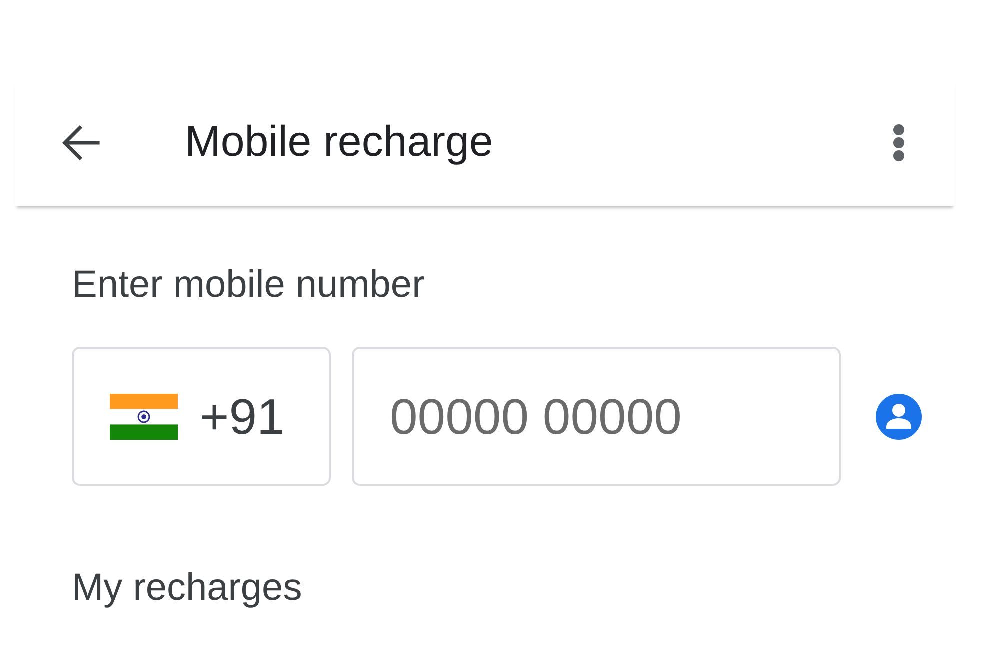  Describe the element at coordinates (339, 142) in the screenshot. I see `screen-title: Mobile recharge` at that location.